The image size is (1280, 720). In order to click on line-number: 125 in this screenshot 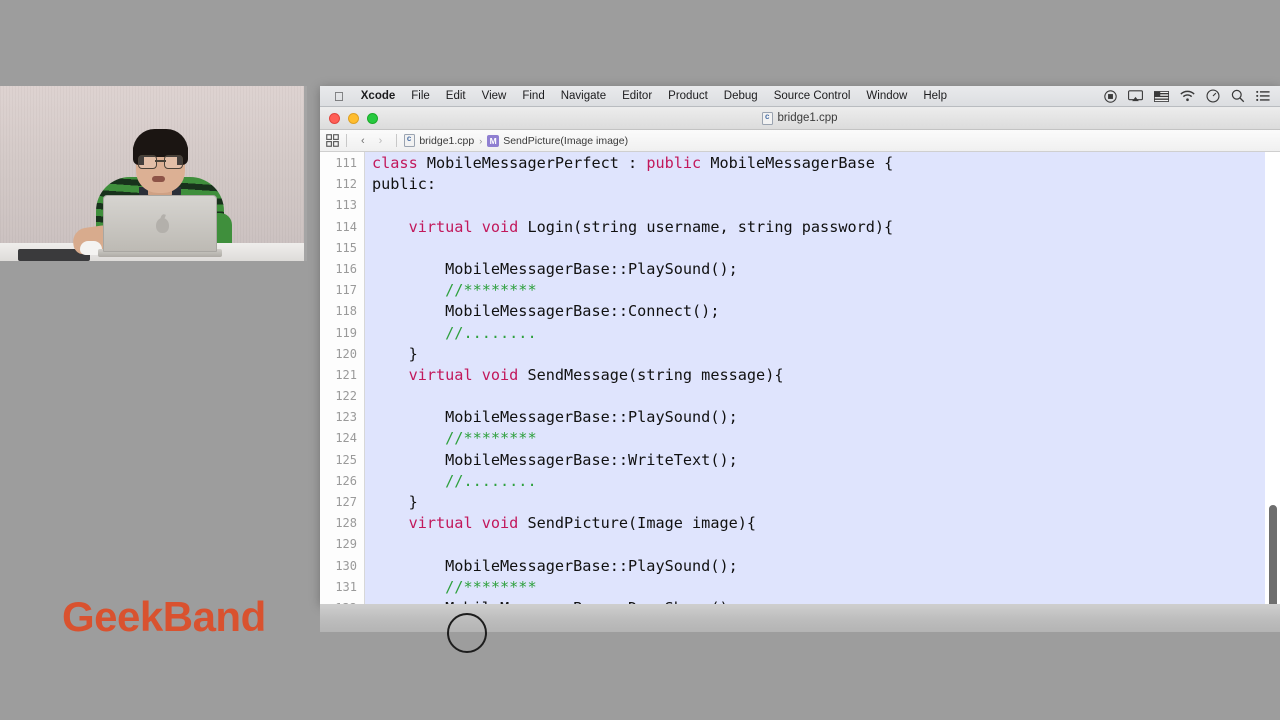, I will do `click(346, 459)`.